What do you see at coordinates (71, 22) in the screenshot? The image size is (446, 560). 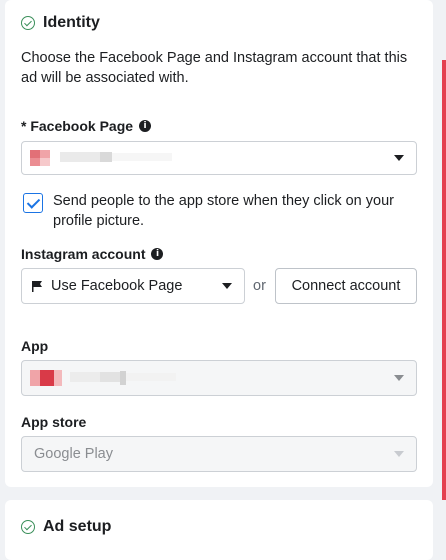 I see `identity-title: Identity` at bounding box center [71, 22].